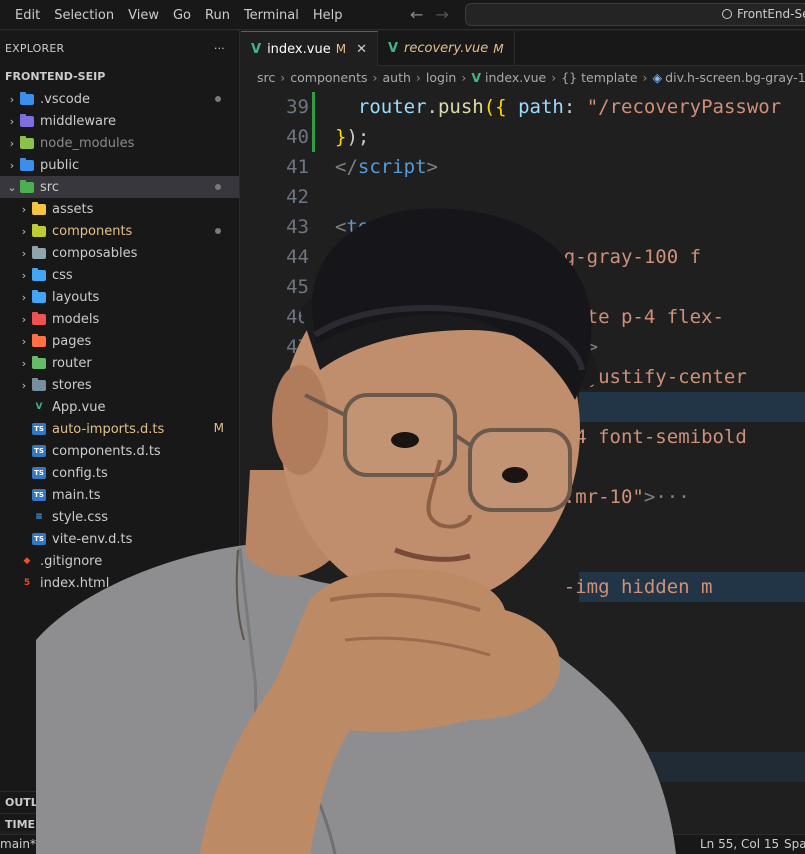 The image size is (805, 854). I want to click on code-text: lass="md:mr-10">···, so click(512, 497).